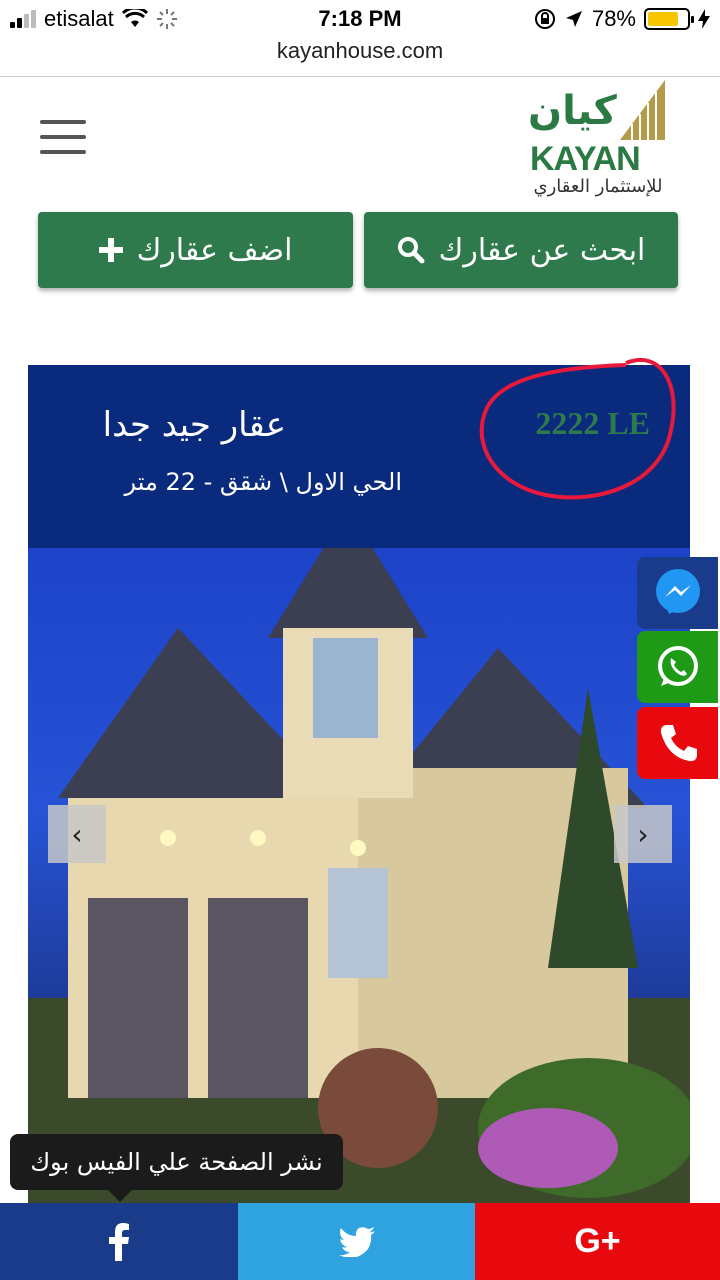 The height and width of the screenshot is (1280, 720). Describe the element at coordinates (642, 110) in the screenshot. I see `logo-bars-icon` at that location.